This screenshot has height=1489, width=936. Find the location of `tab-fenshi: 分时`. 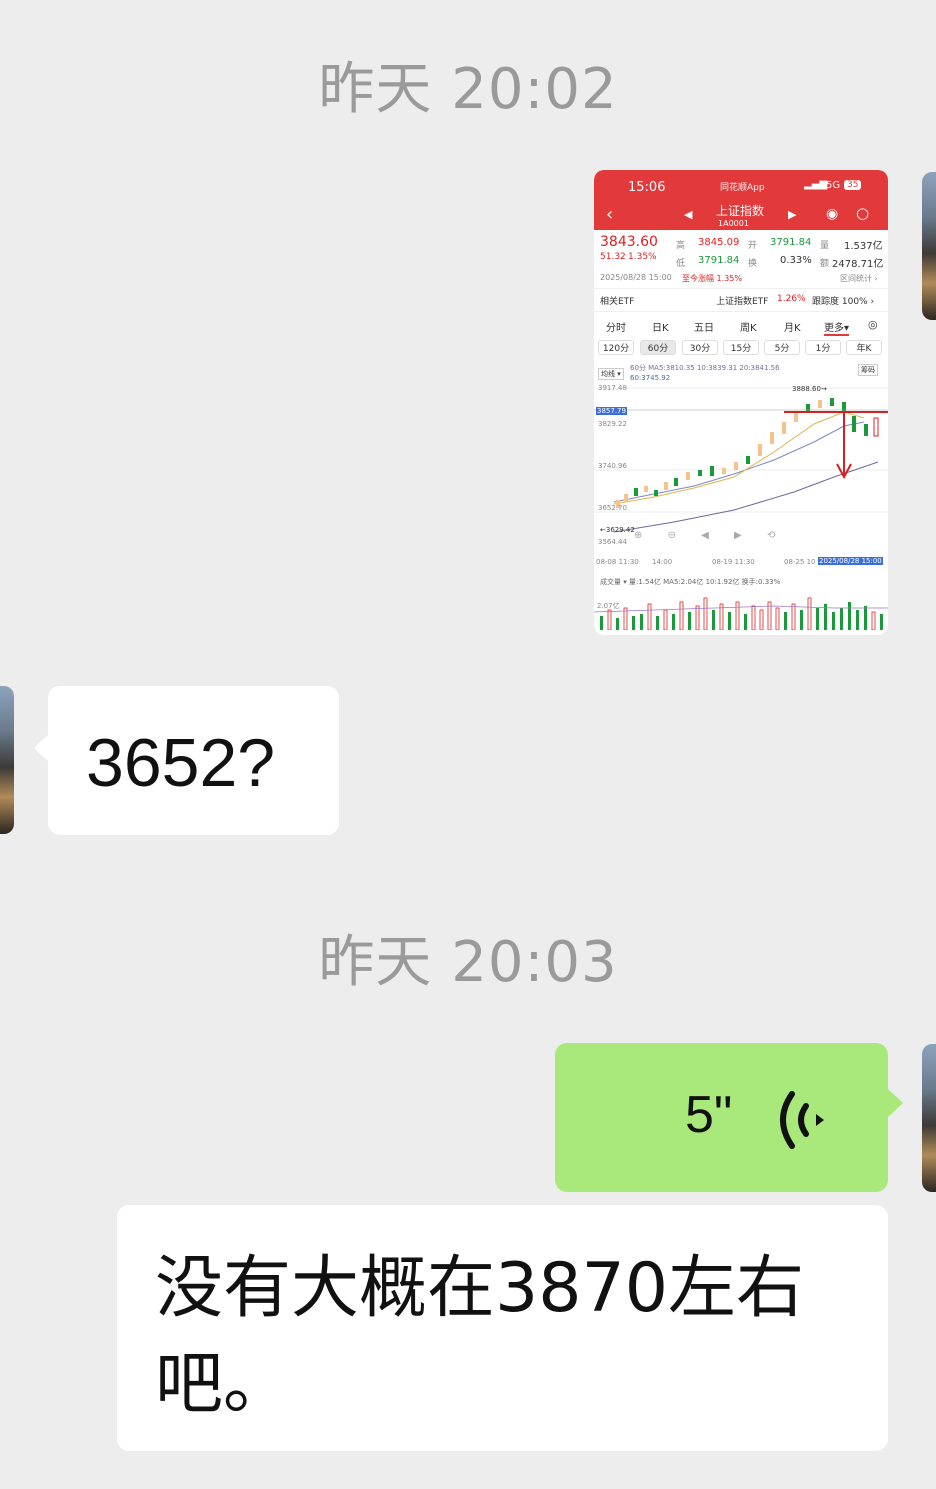

tab-fenshi: 分时 is located at coordinates (616, 326).